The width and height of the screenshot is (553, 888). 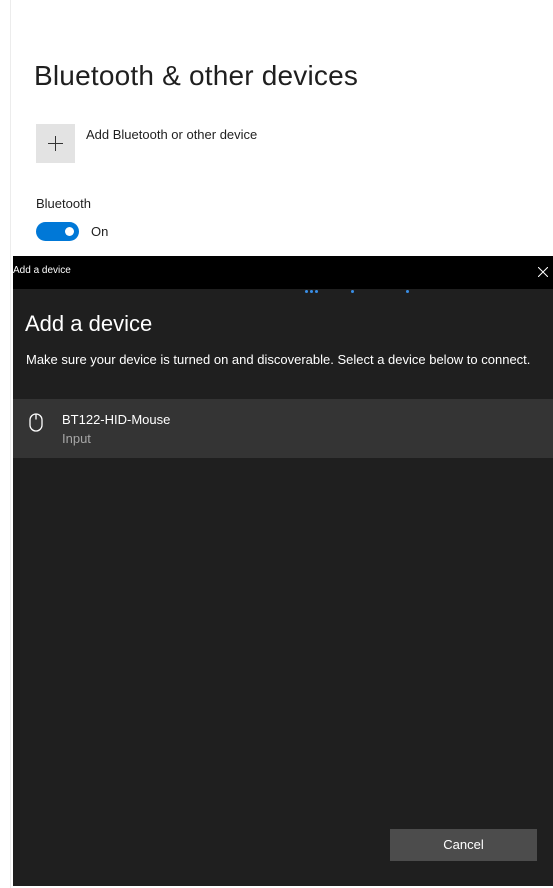 I want to click on device-list-item: BT122-HID-Mouse Input, so click(x=283, y=428).